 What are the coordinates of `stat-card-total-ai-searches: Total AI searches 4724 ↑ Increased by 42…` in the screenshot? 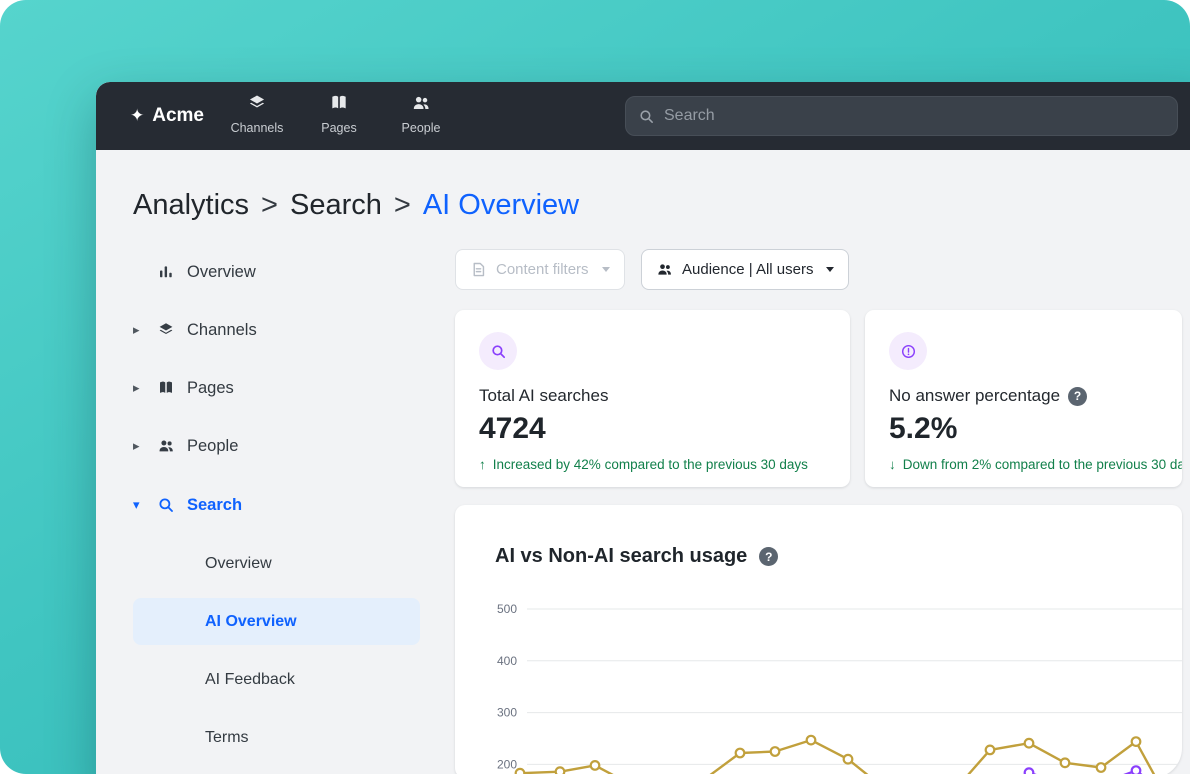 It's located at (652, 398).